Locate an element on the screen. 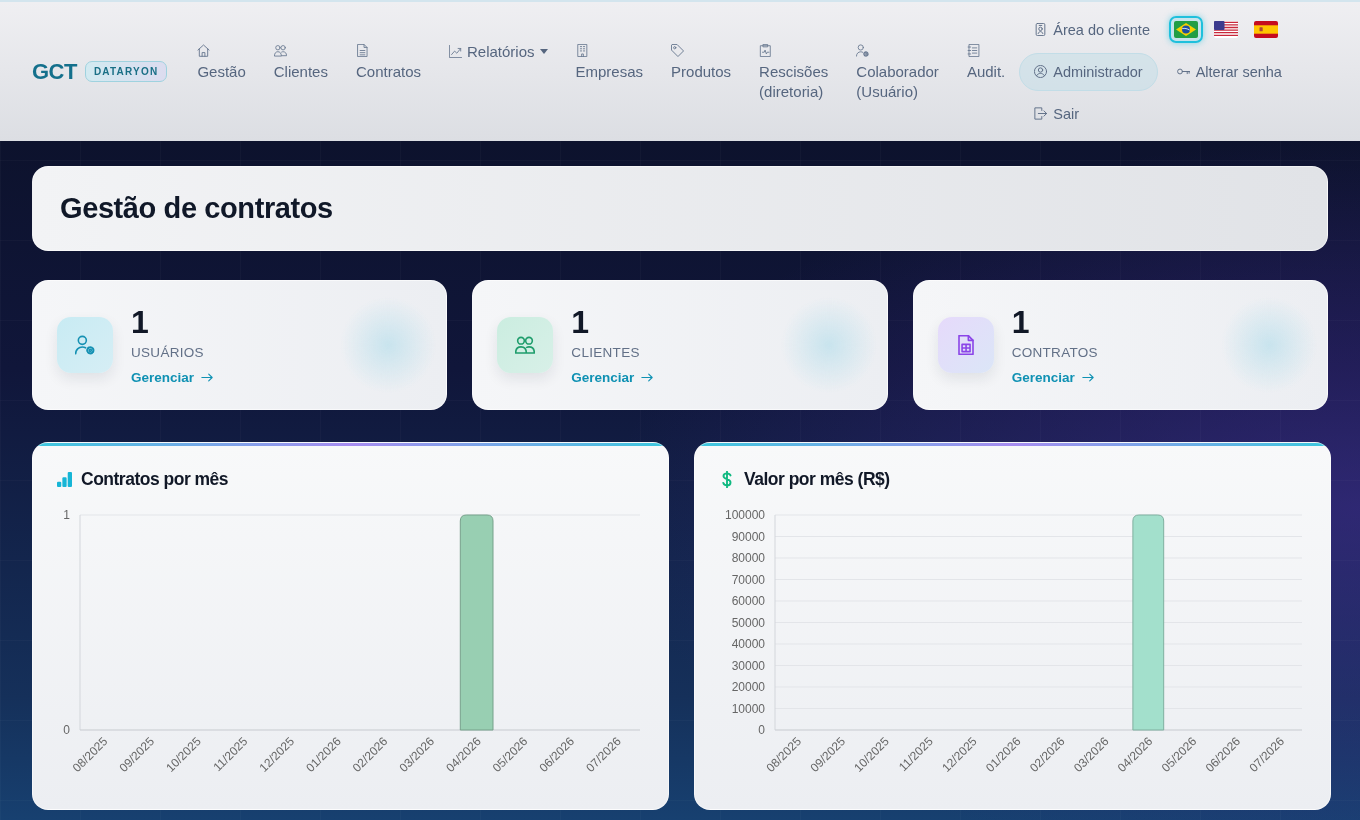 The height and width of the screenshot is (820, 1360). stat-label: USUÁRIOS is located at coordinates (167, 352).